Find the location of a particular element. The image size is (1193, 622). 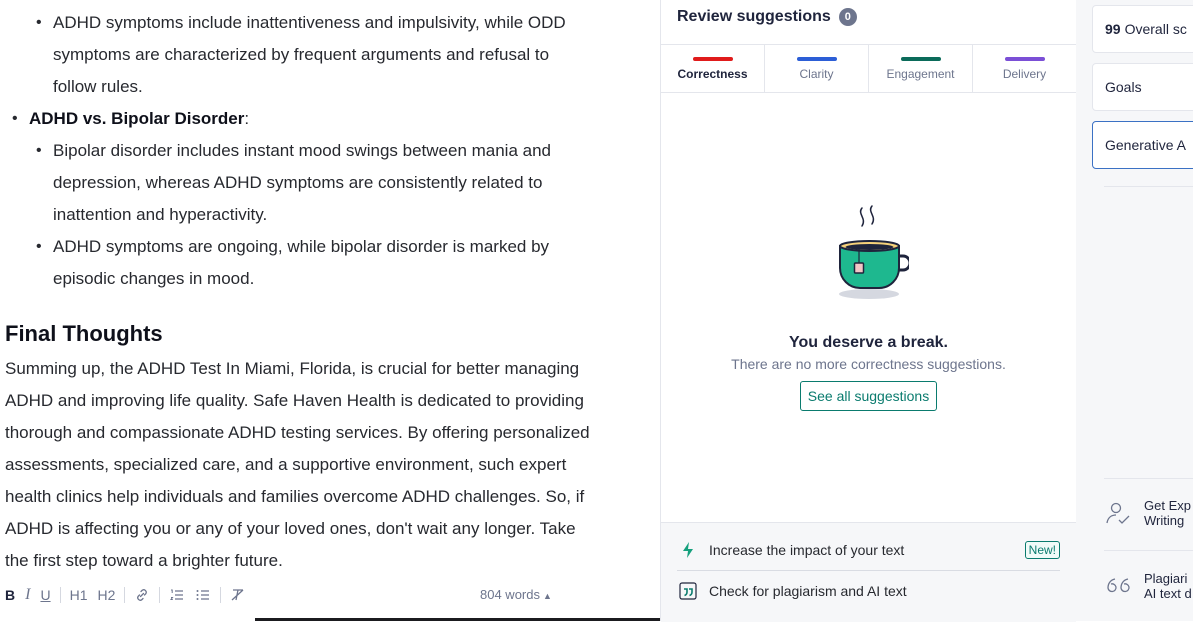

list-item-label-suffix: : is located at coordinates (247, 118).